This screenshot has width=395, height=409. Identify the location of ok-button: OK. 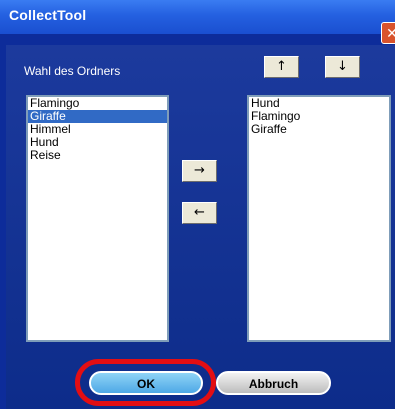
(146, 383).